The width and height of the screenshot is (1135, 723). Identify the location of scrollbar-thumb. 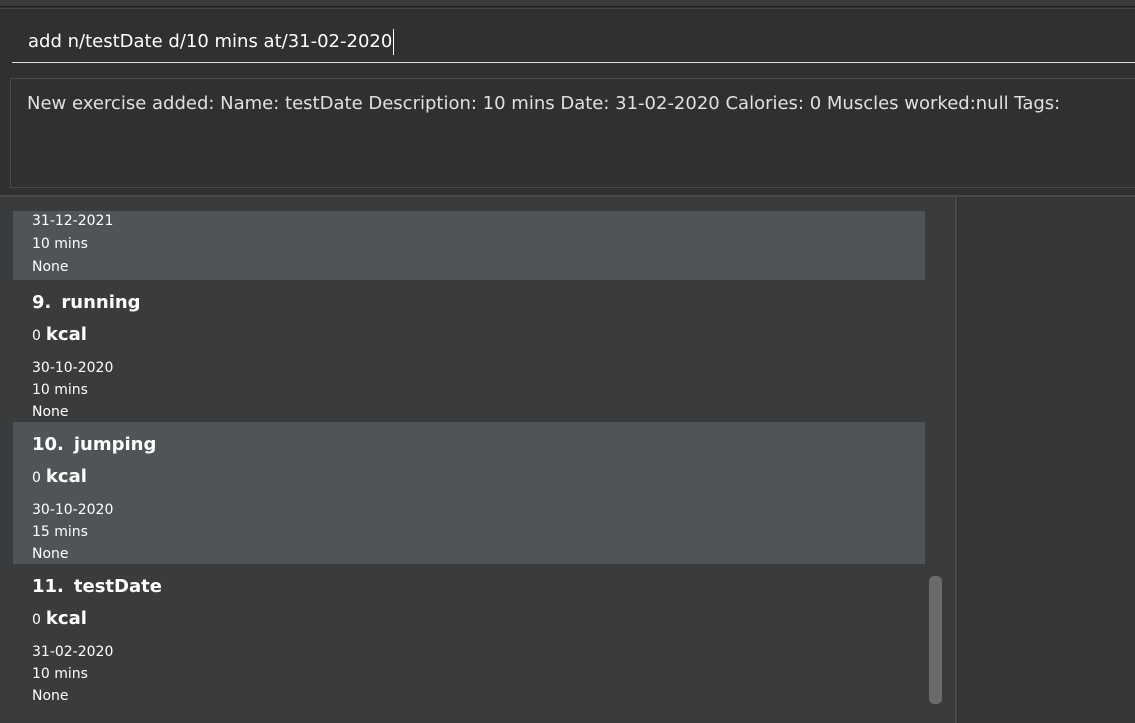
(935, 640).